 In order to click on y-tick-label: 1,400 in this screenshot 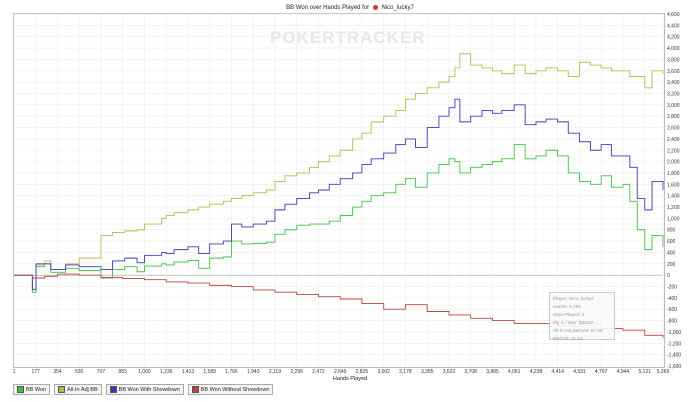, I will do `click(673, 197)`.